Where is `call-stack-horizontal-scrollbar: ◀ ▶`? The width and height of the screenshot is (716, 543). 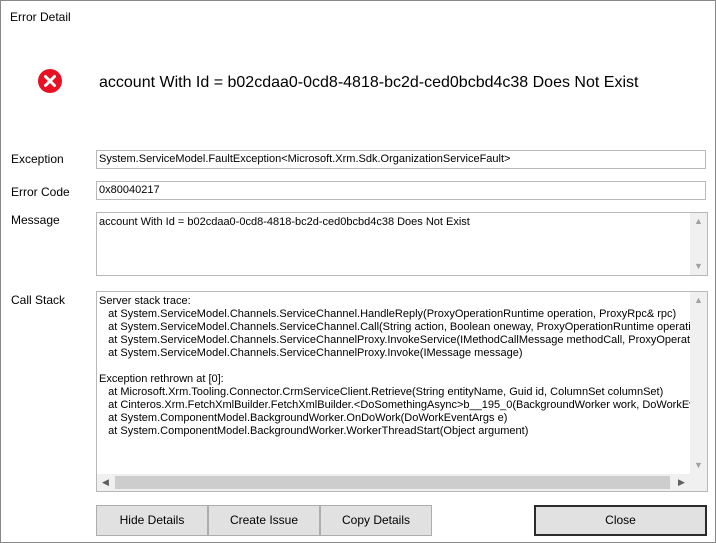
call-stack-horizontal-scrollbar: ◀ ▶ is located at coordinates (393, 482).